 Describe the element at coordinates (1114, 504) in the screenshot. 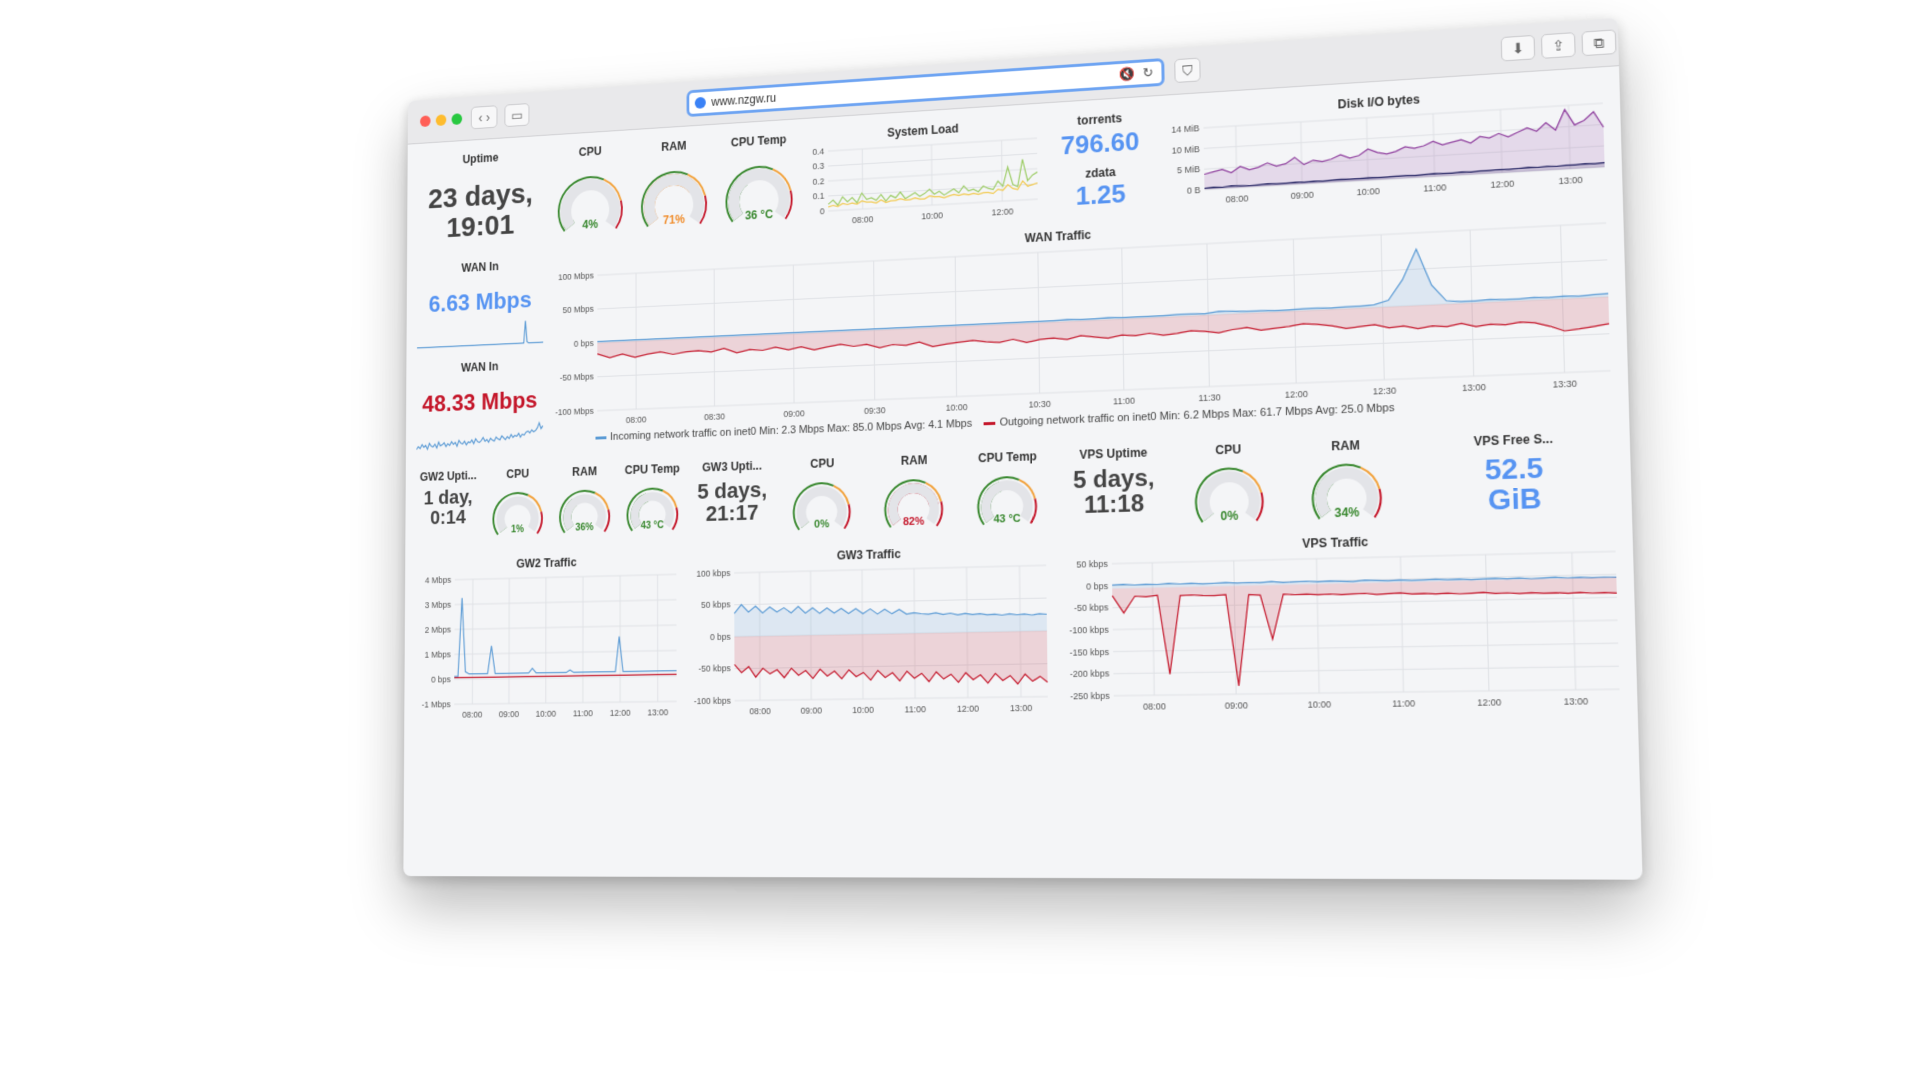

I see `uptime-line2: 11:18` at that location.